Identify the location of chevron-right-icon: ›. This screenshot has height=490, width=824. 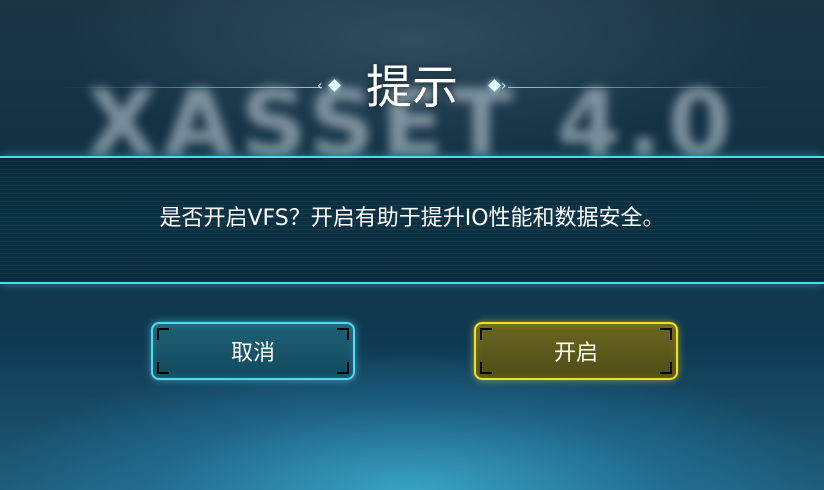
(504, 86).